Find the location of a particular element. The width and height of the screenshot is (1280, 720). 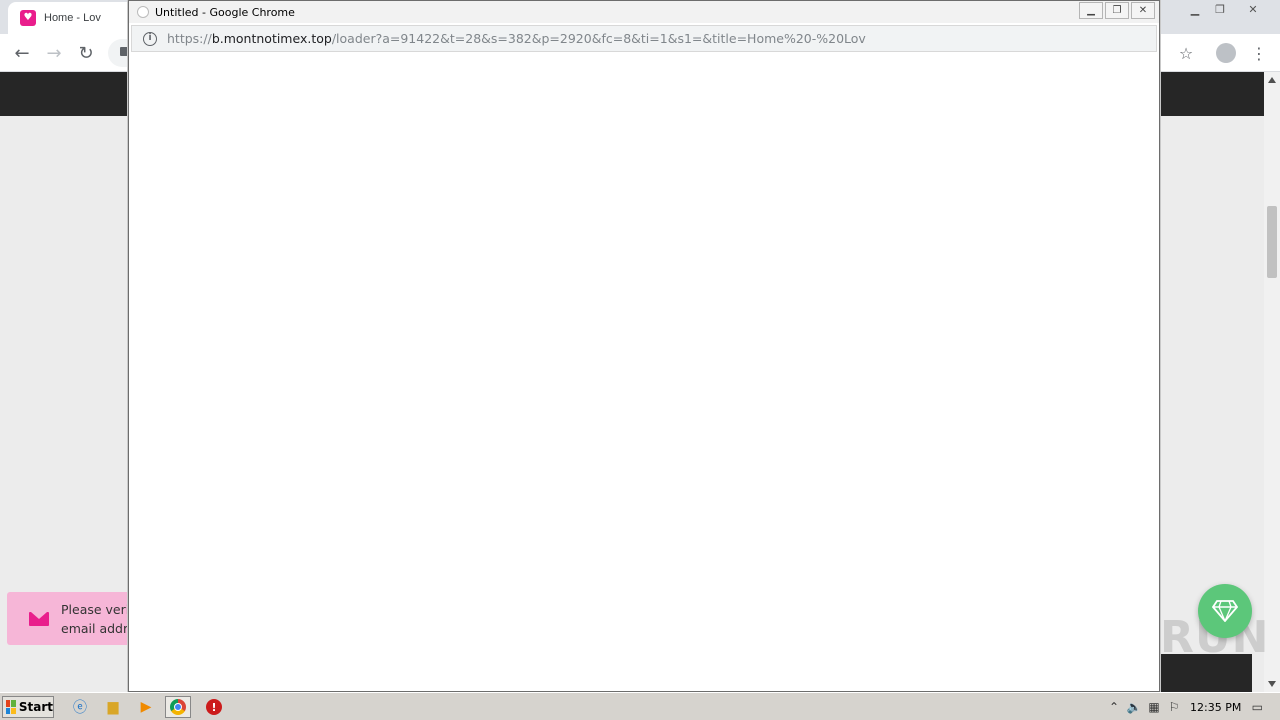

popup-maximize-icon: ❐ is located at coordinates (1117, 10).